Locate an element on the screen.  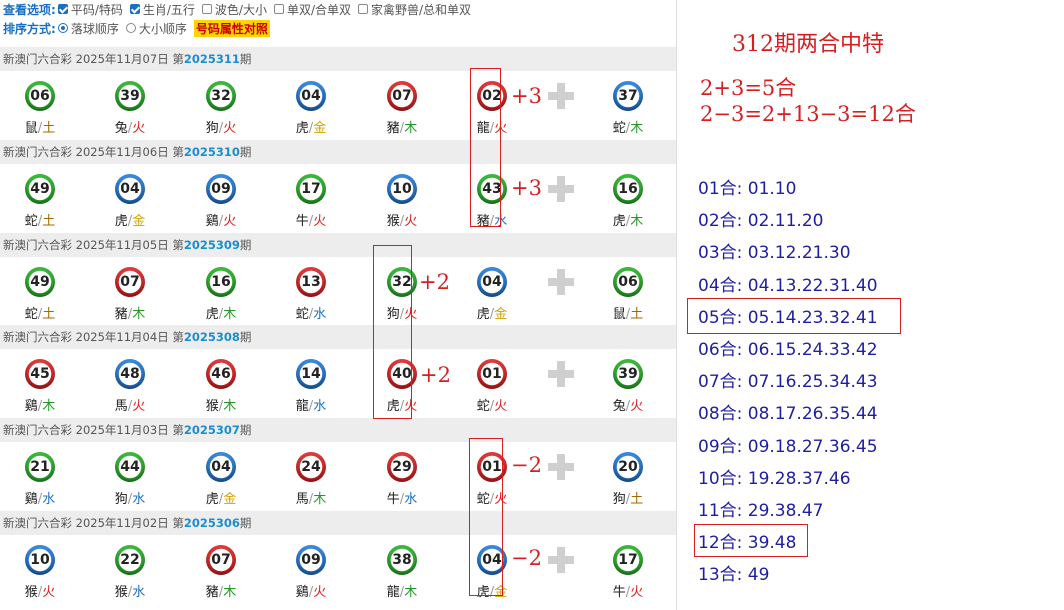
zodiac-name: 馬 is located at coordinates (302, 499).